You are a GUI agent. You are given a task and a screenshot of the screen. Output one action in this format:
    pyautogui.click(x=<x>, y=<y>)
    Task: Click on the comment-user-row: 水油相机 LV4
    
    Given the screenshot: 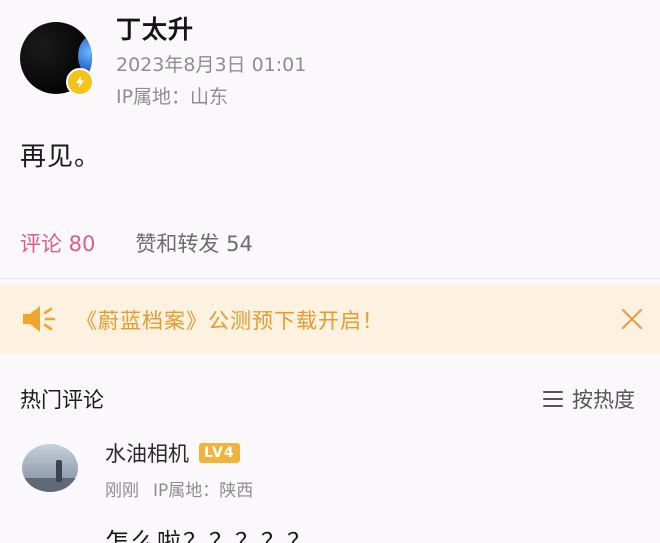 What is the action you would take?
    pyautogui.click(x=172, y=453)
    